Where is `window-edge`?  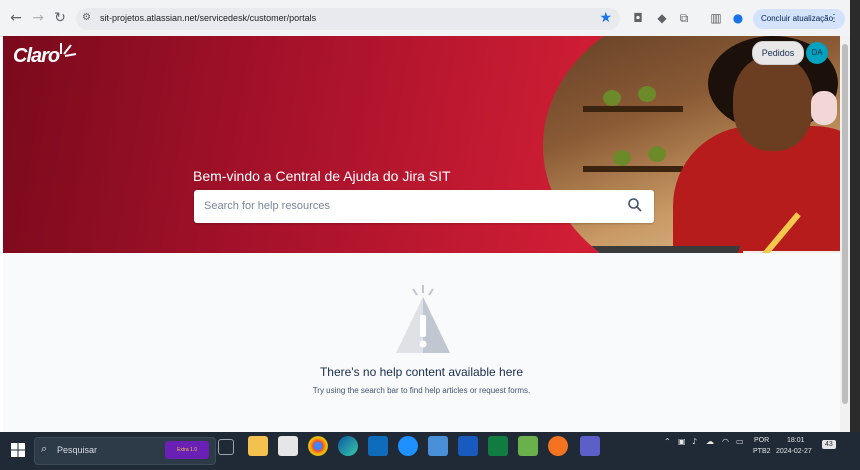 window-edge is located at coordinates (855, 216).